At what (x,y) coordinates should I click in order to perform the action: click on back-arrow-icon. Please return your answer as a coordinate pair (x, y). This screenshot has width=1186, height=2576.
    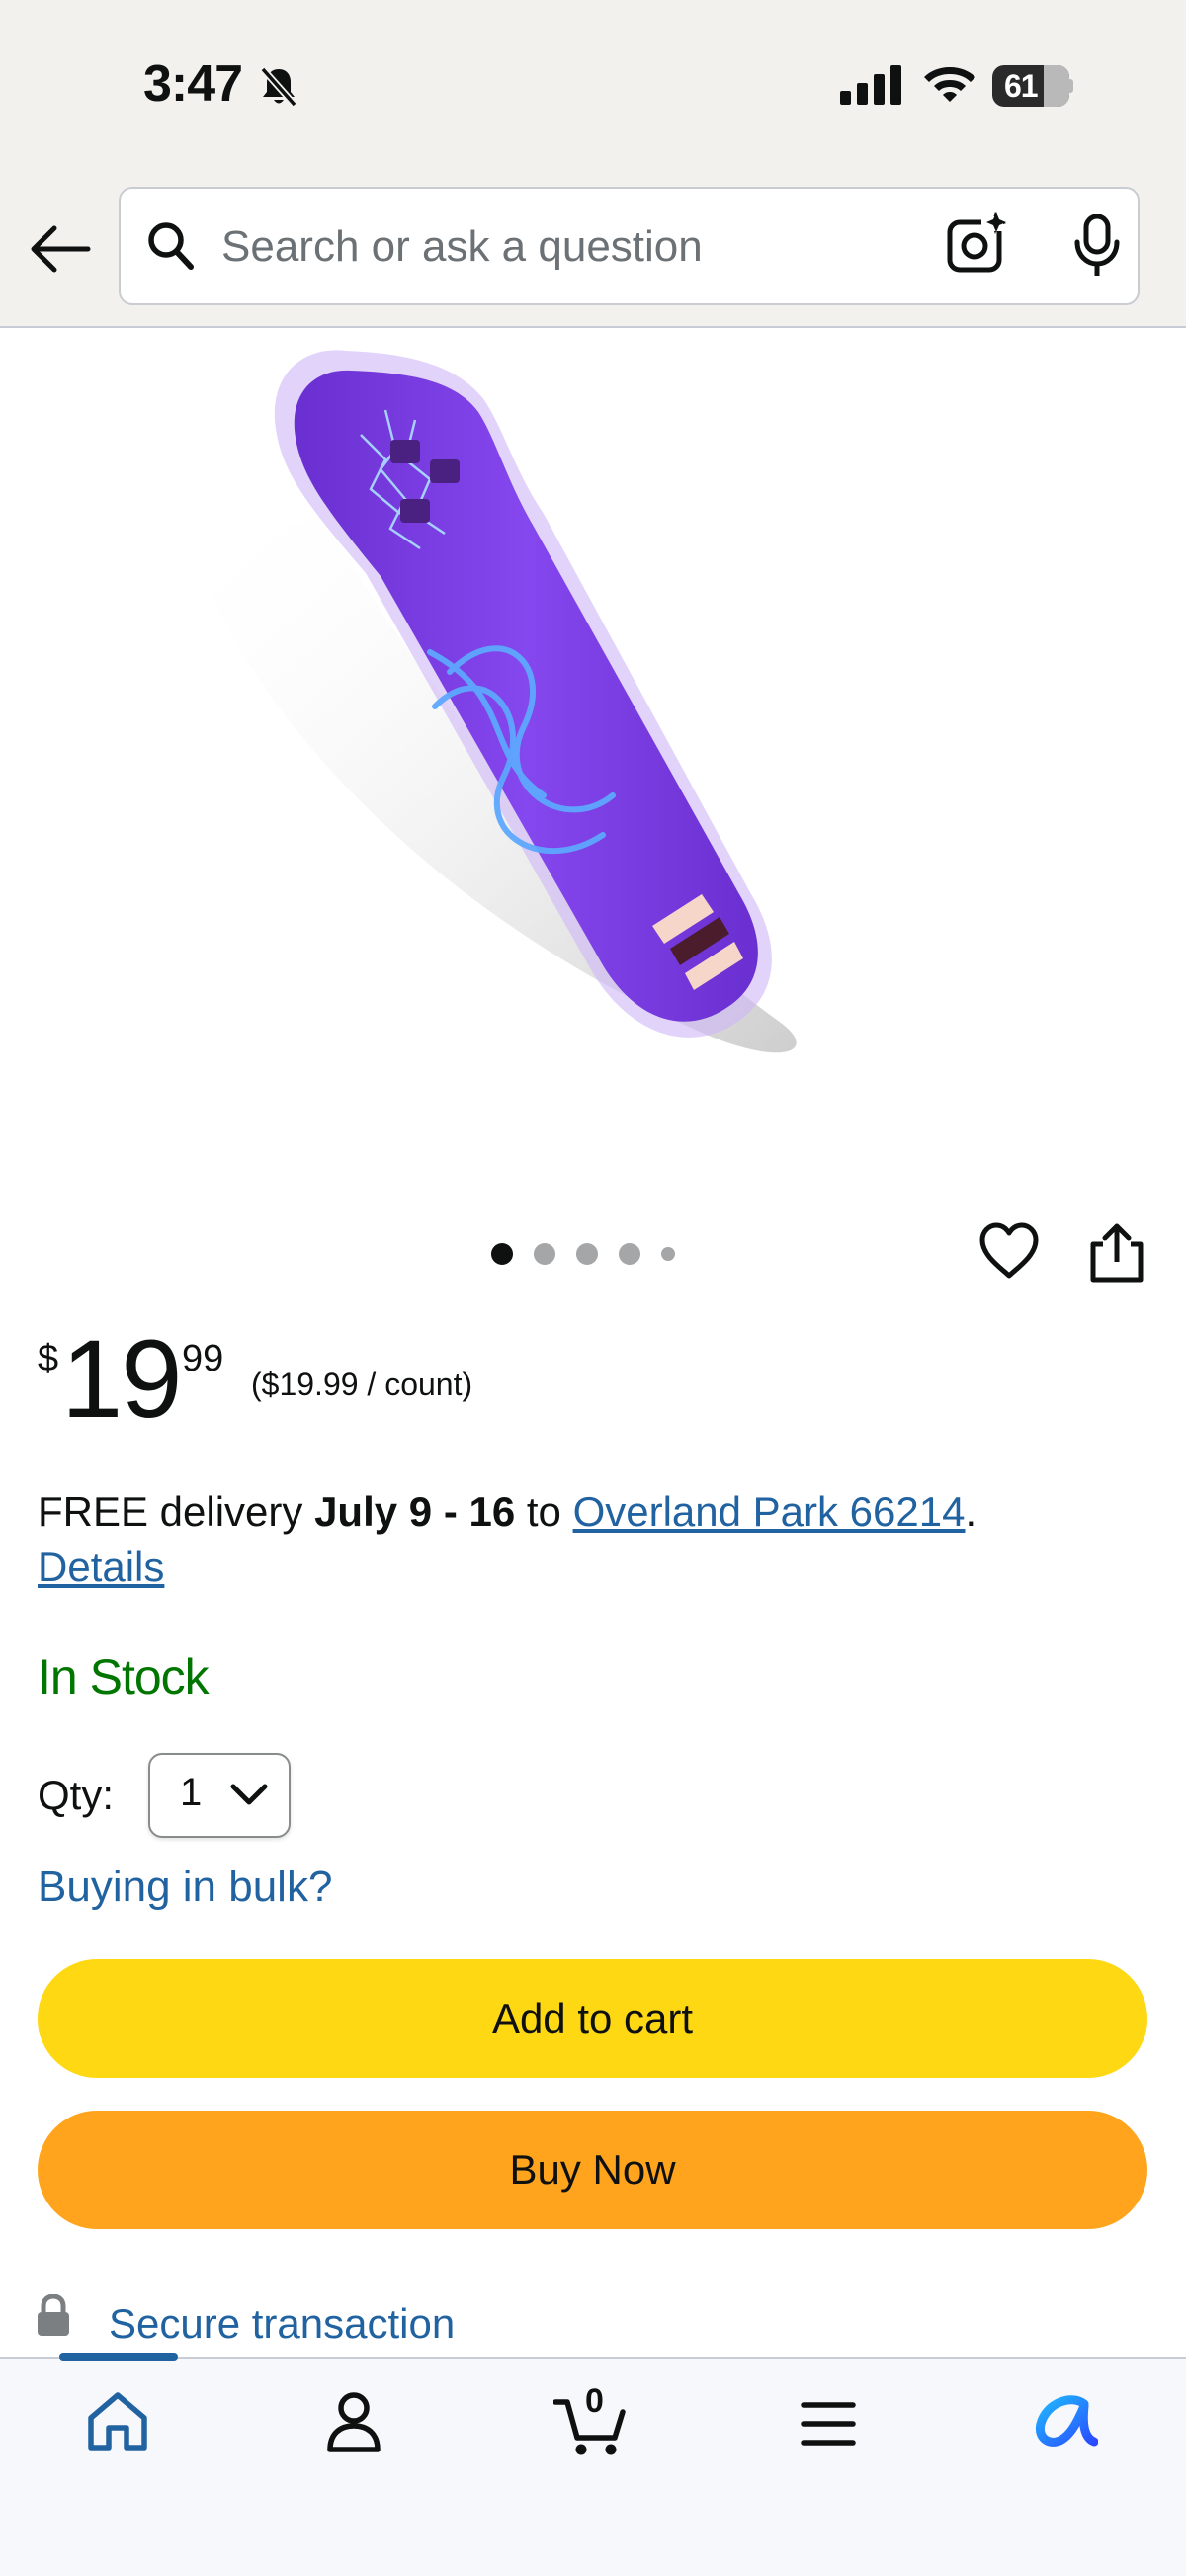
    Looking at the image, I should click on (61, 249).